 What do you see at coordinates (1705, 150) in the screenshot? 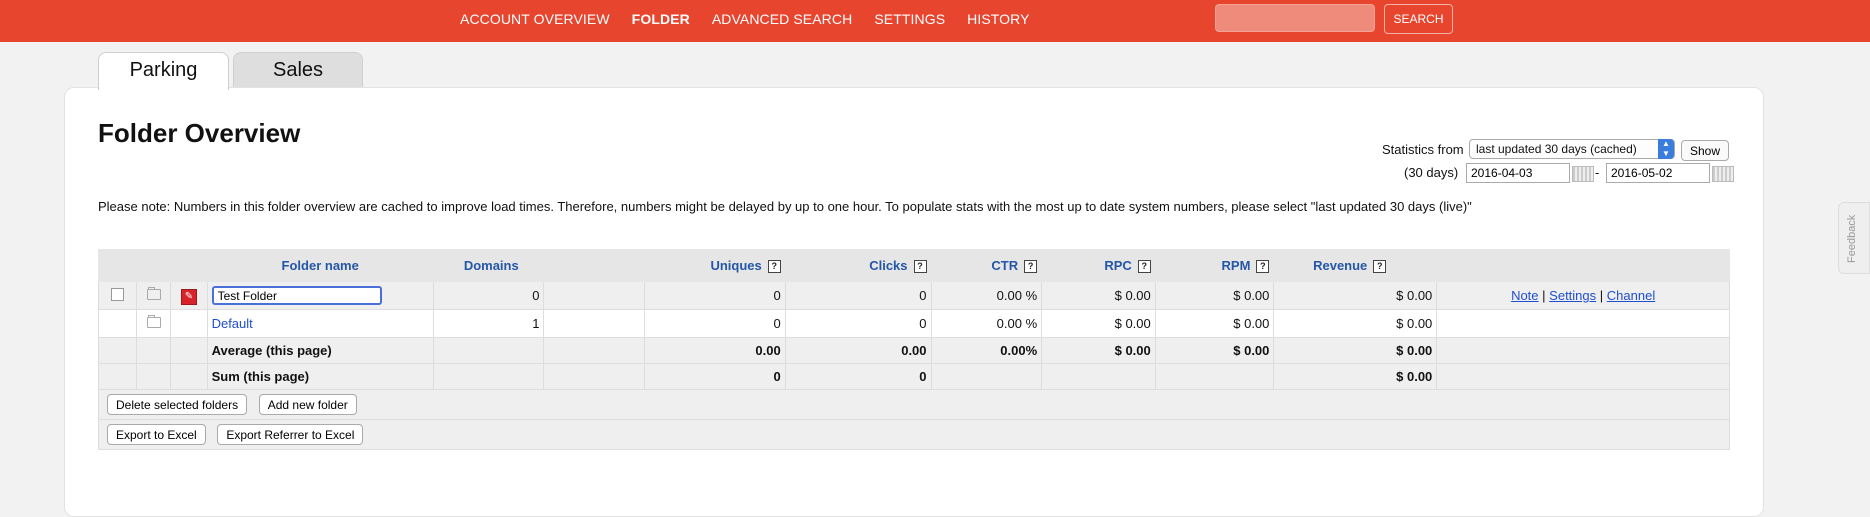
I see `show-button: Show` at bounding box center [1705, 150].